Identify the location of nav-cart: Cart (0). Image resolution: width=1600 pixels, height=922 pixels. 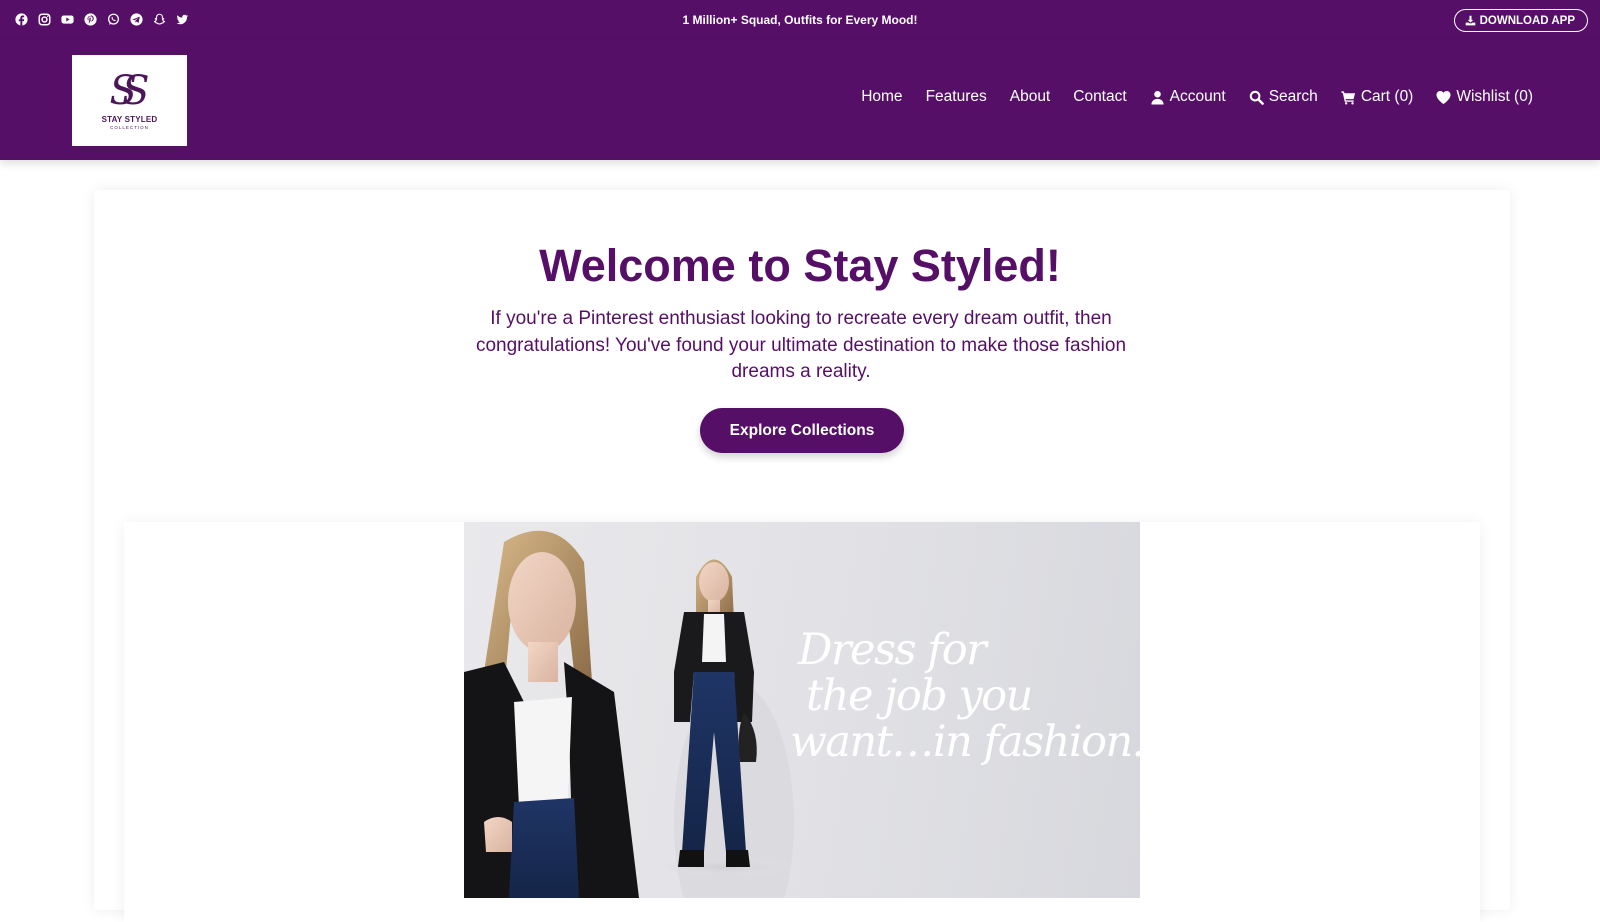
(1377, 97).